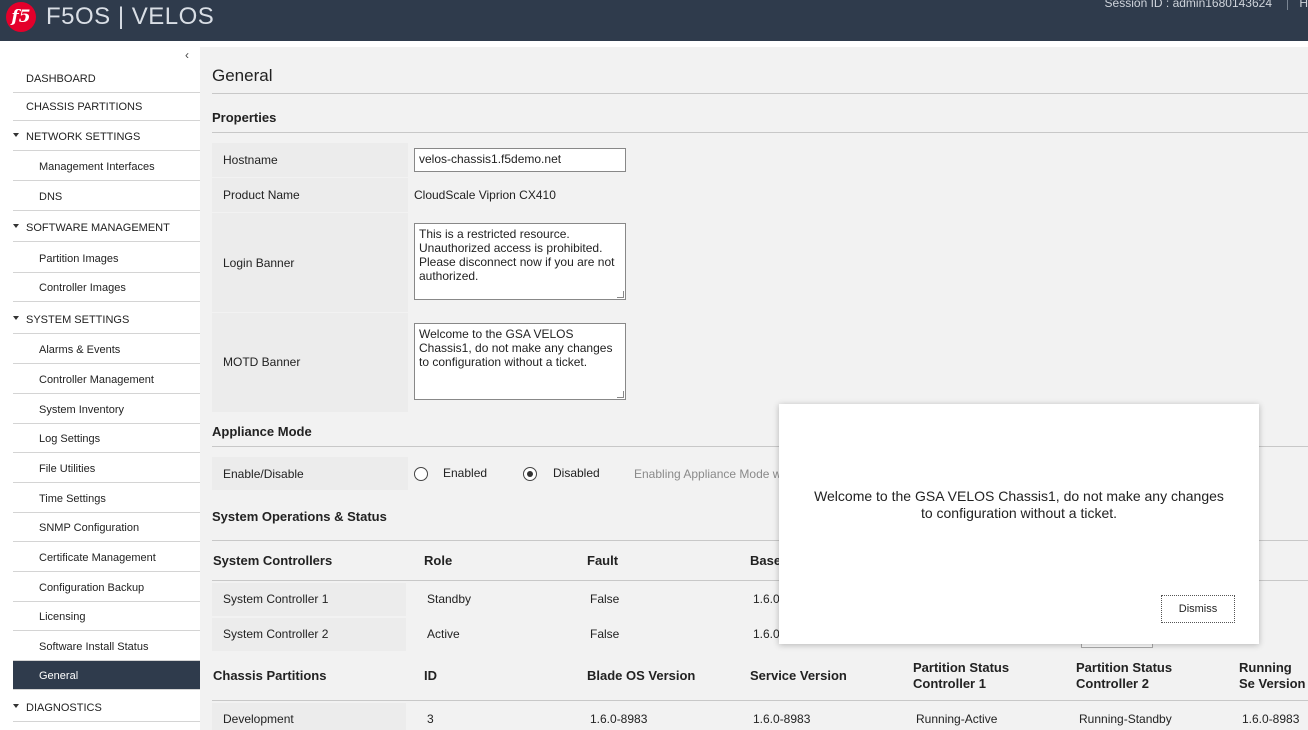  What do you see at coordinates (106, 136) in the screenshot?
I see `sidebar-group-network-settings: NETWORK SETTINGS` at bounding box center [106, 136].